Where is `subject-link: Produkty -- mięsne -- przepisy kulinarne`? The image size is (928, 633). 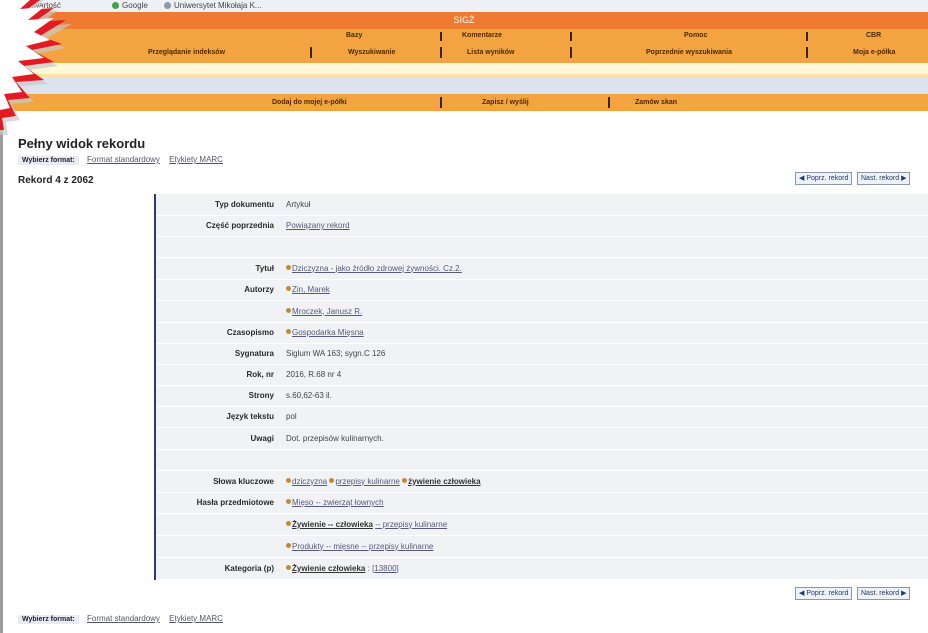
subject-link: Produkty -- mięsne -- przepisy kulinarne is located at coordinates (362, 546).